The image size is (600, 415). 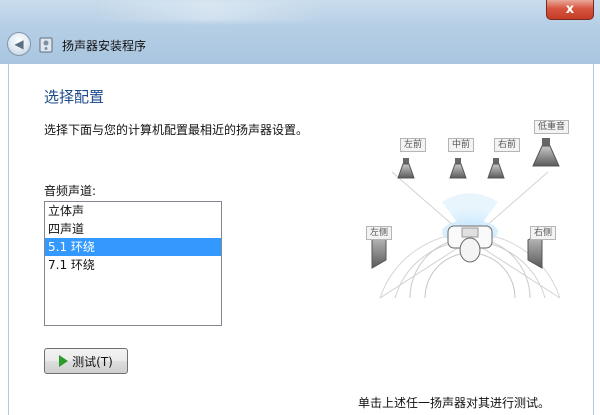 I want to click on speaker-label-subwoofer: 低重音, so click(x=552, y=127).